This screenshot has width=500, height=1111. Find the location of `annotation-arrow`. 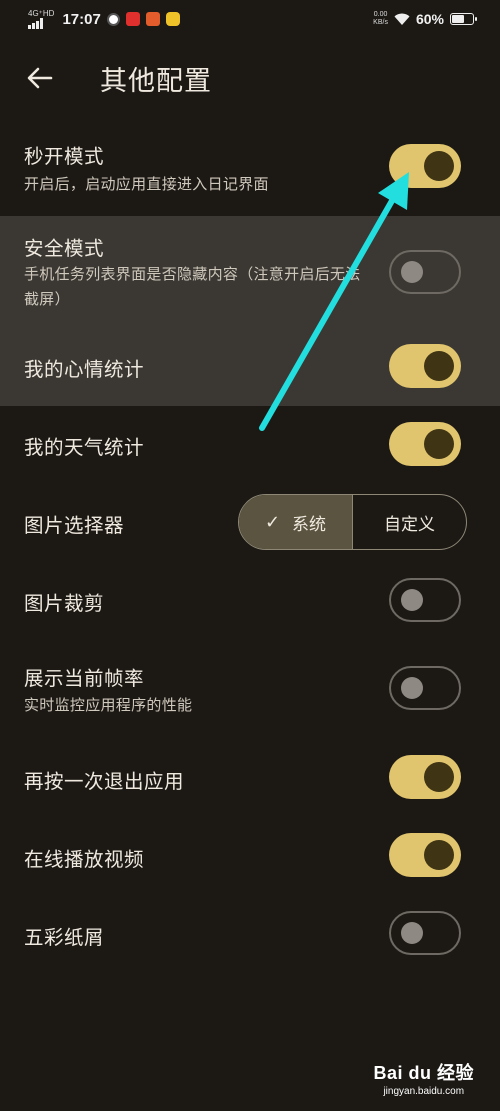

annotation-arrow is located at coordinates (334, 301).